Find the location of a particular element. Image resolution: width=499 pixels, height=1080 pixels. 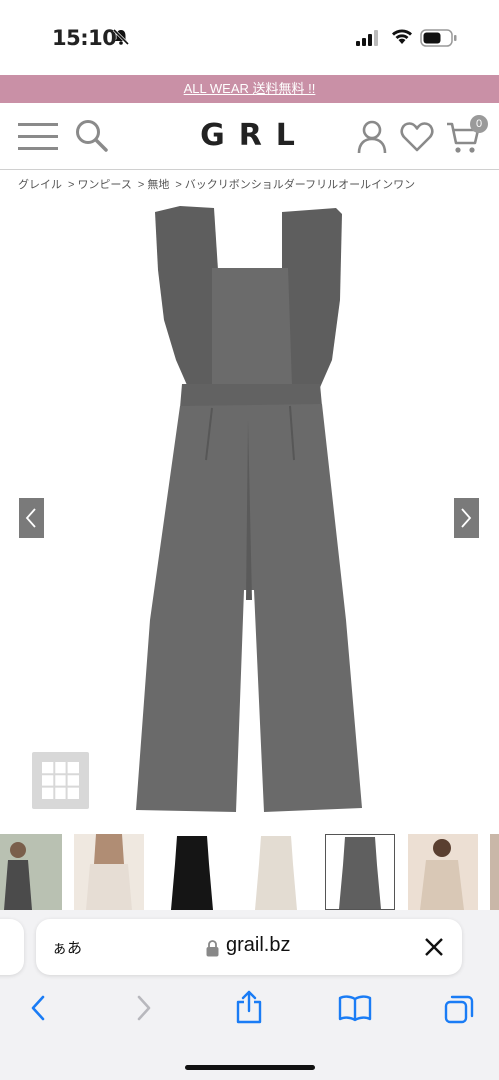

previous-image-button is located at coordinates (31, 518).